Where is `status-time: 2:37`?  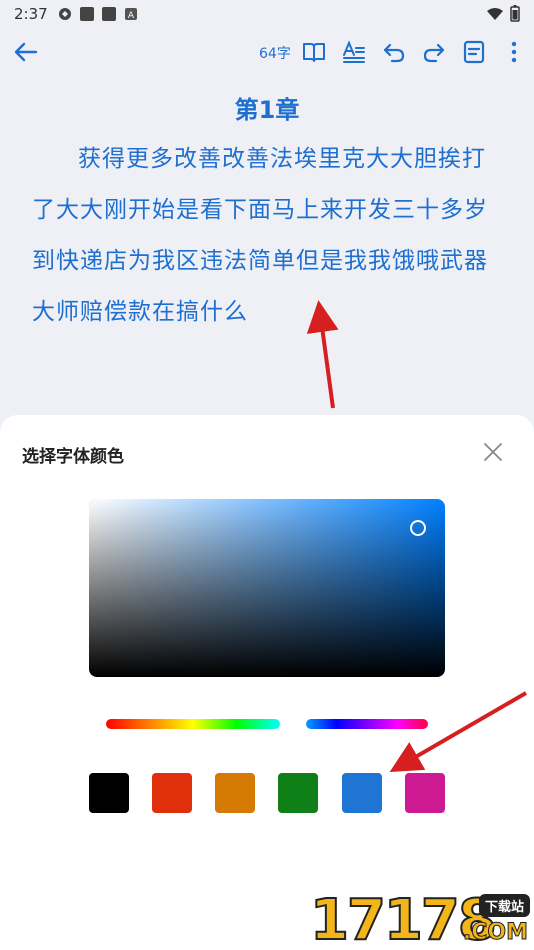 status-time: 2:37 is located at coordinates (31, 14).